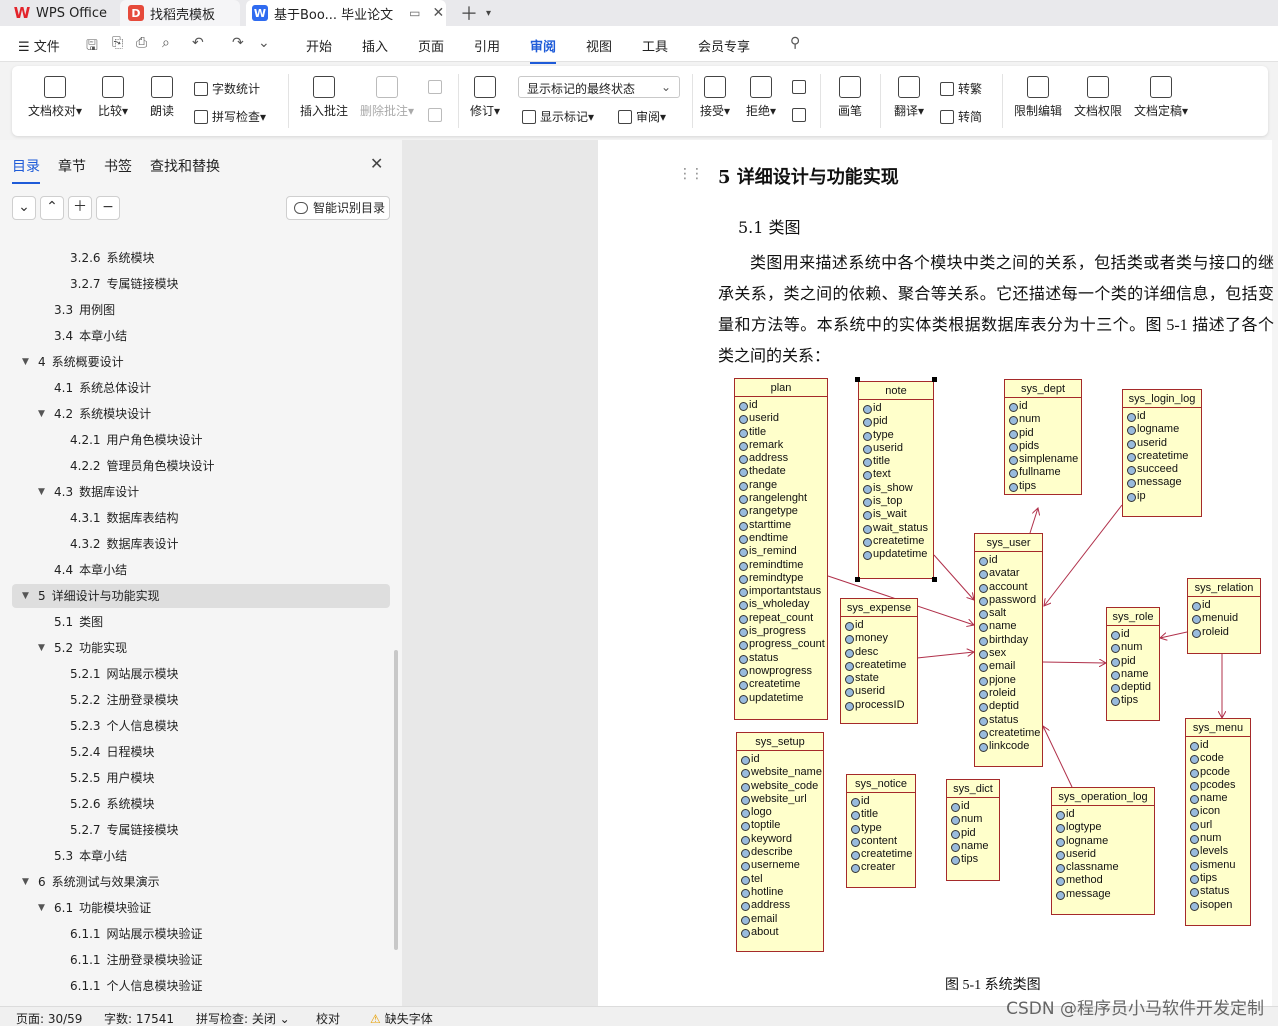  I want to click on nav-scrollbar, so click(396, 800).